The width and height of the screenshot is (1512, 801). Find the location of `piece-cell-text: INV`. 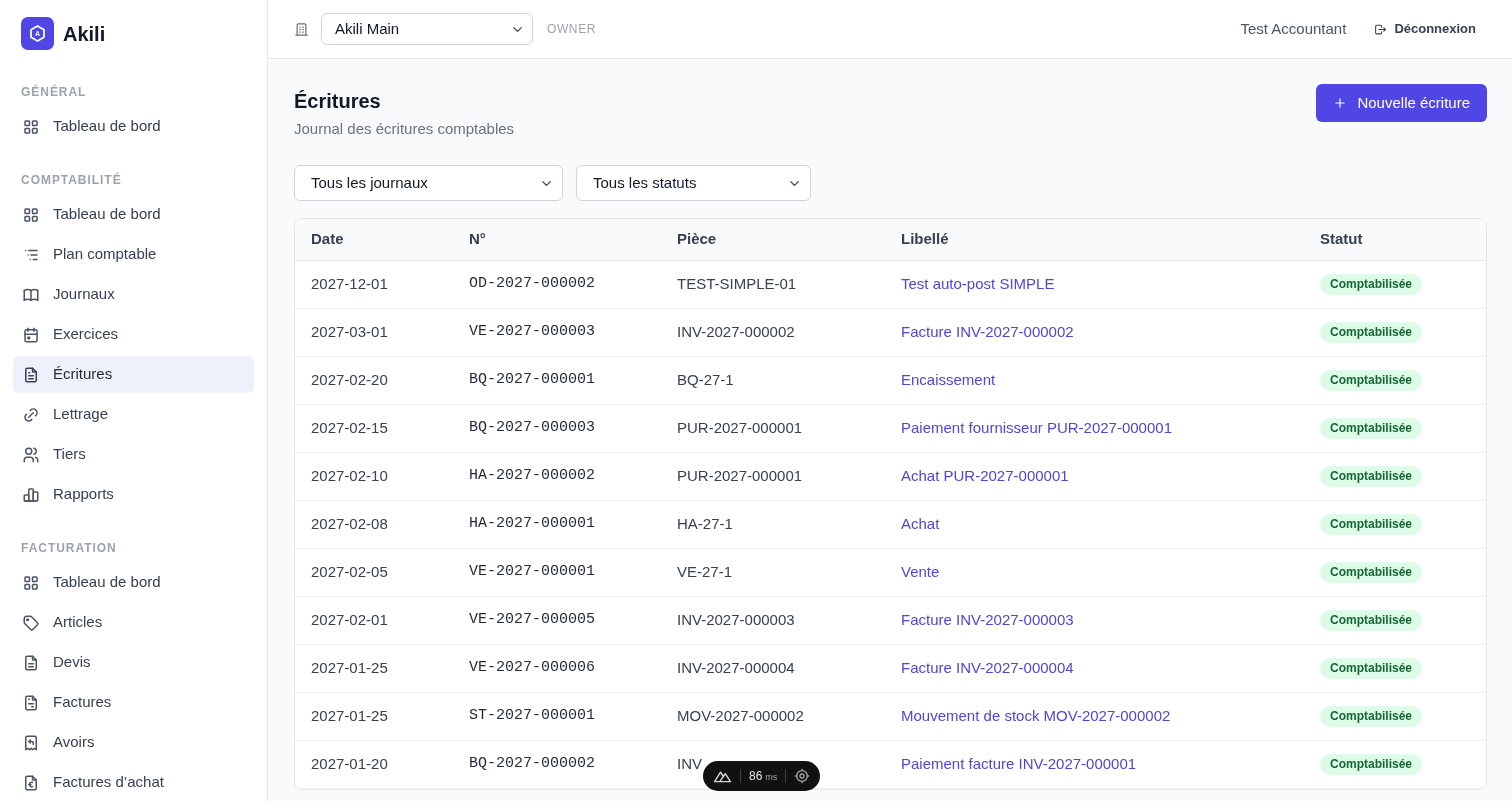

piece-cell-text: INV is located at coordinates (689, 764).